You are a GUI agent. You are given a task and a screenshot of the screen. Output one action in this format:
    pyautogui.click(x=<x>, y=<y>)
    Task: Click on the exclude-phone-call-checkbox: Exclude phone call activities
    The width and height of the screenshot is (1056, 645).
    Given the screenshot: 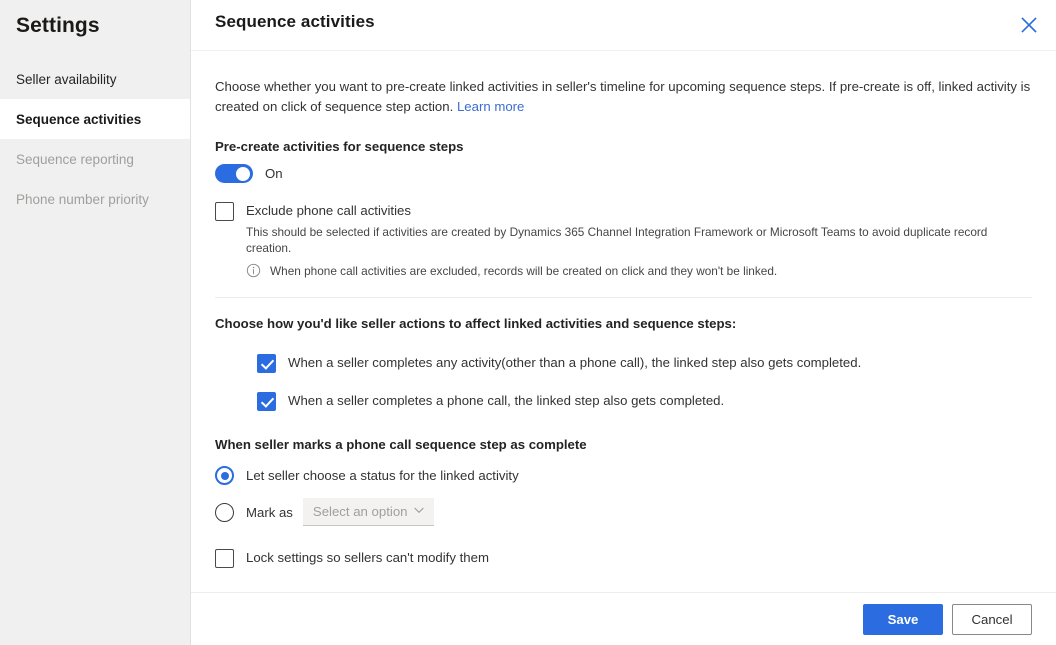 What is the action you would take?
    pyautogui.click(x=313, y=211)
    